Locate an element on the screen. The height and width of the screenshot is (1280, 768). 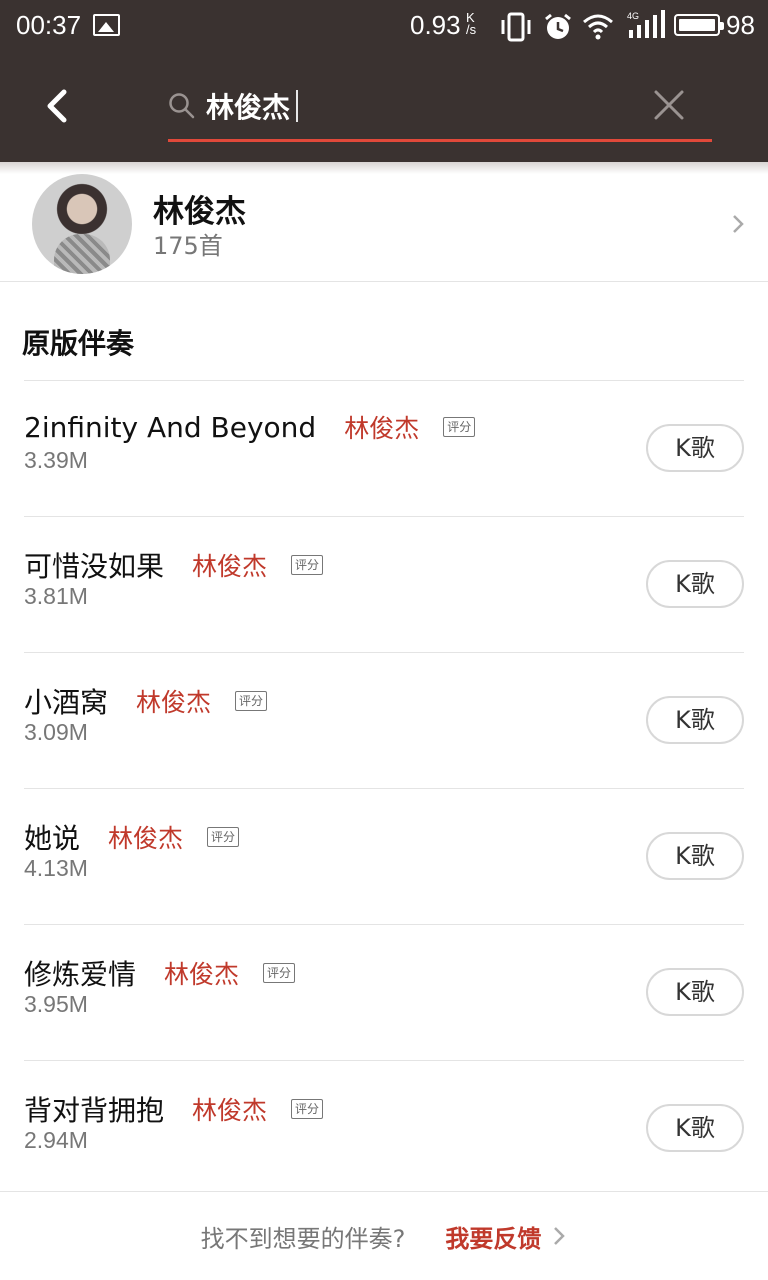
image-notification-icon is located at coordinates (106, 25).